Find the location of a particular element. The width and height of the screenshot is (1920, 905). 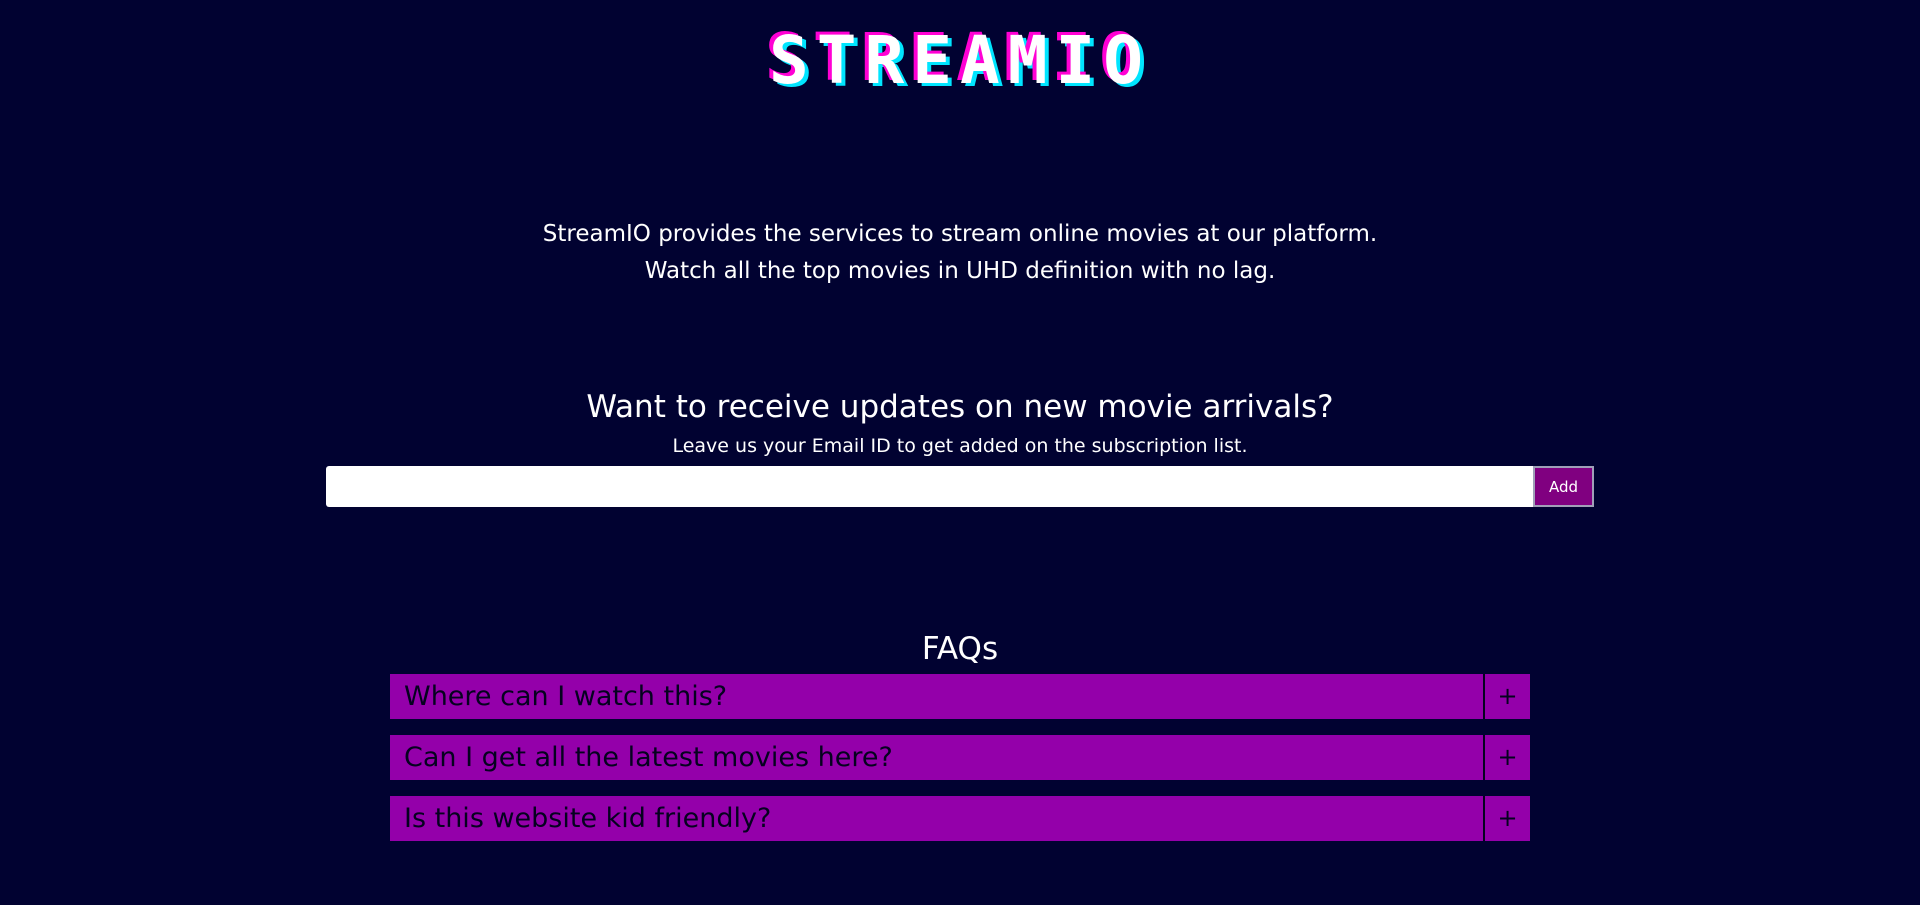

faq-question: Can I get all the latest movies here? is located at coordinates (648, 757).